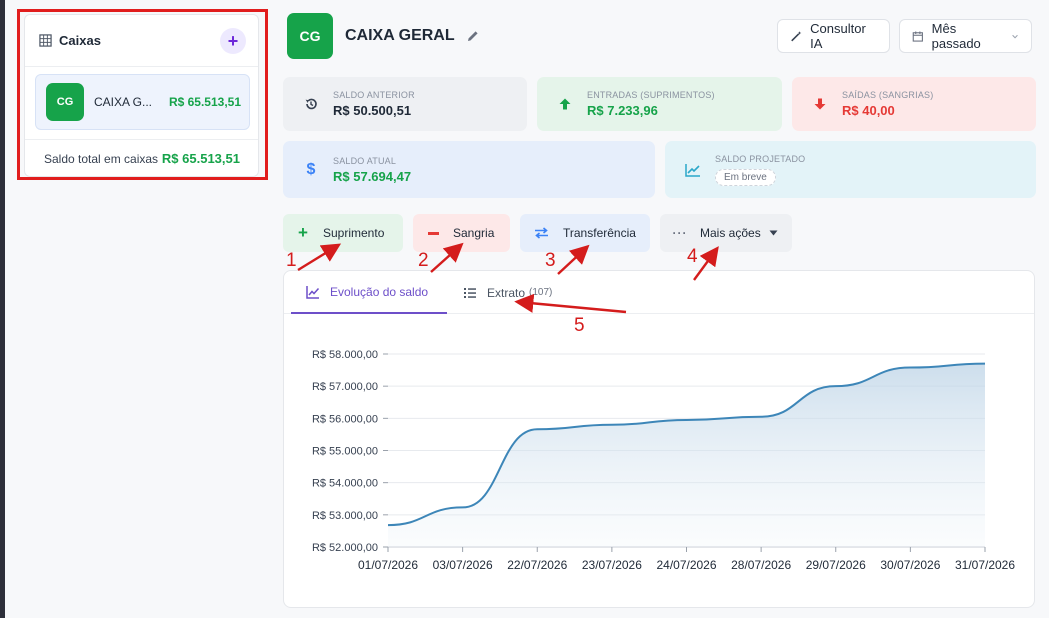 This screenshot has height=618, width=1049. Describe the element at coordinates (773, 233) in the screenshot. I see `caret-down-icon` at that location.